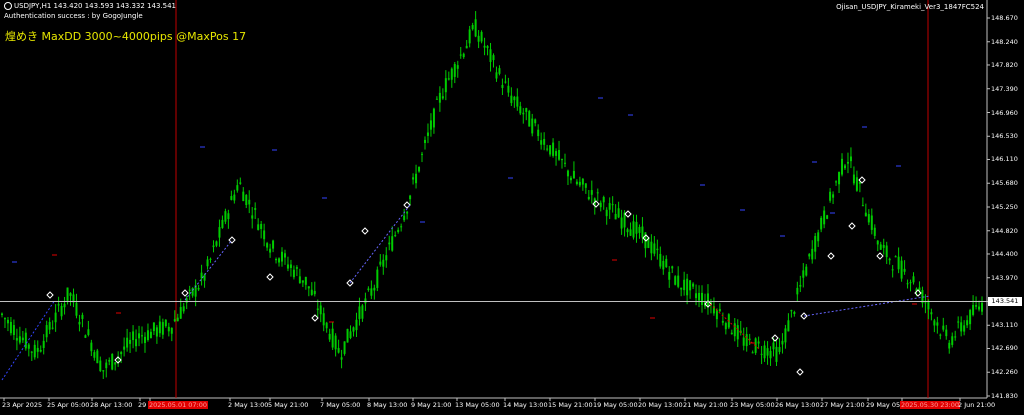  What do you see at coordinates (1005, 302) in the screenshot?
I see `current-price-marker: 143.541` at bounding box center [1005, 302].